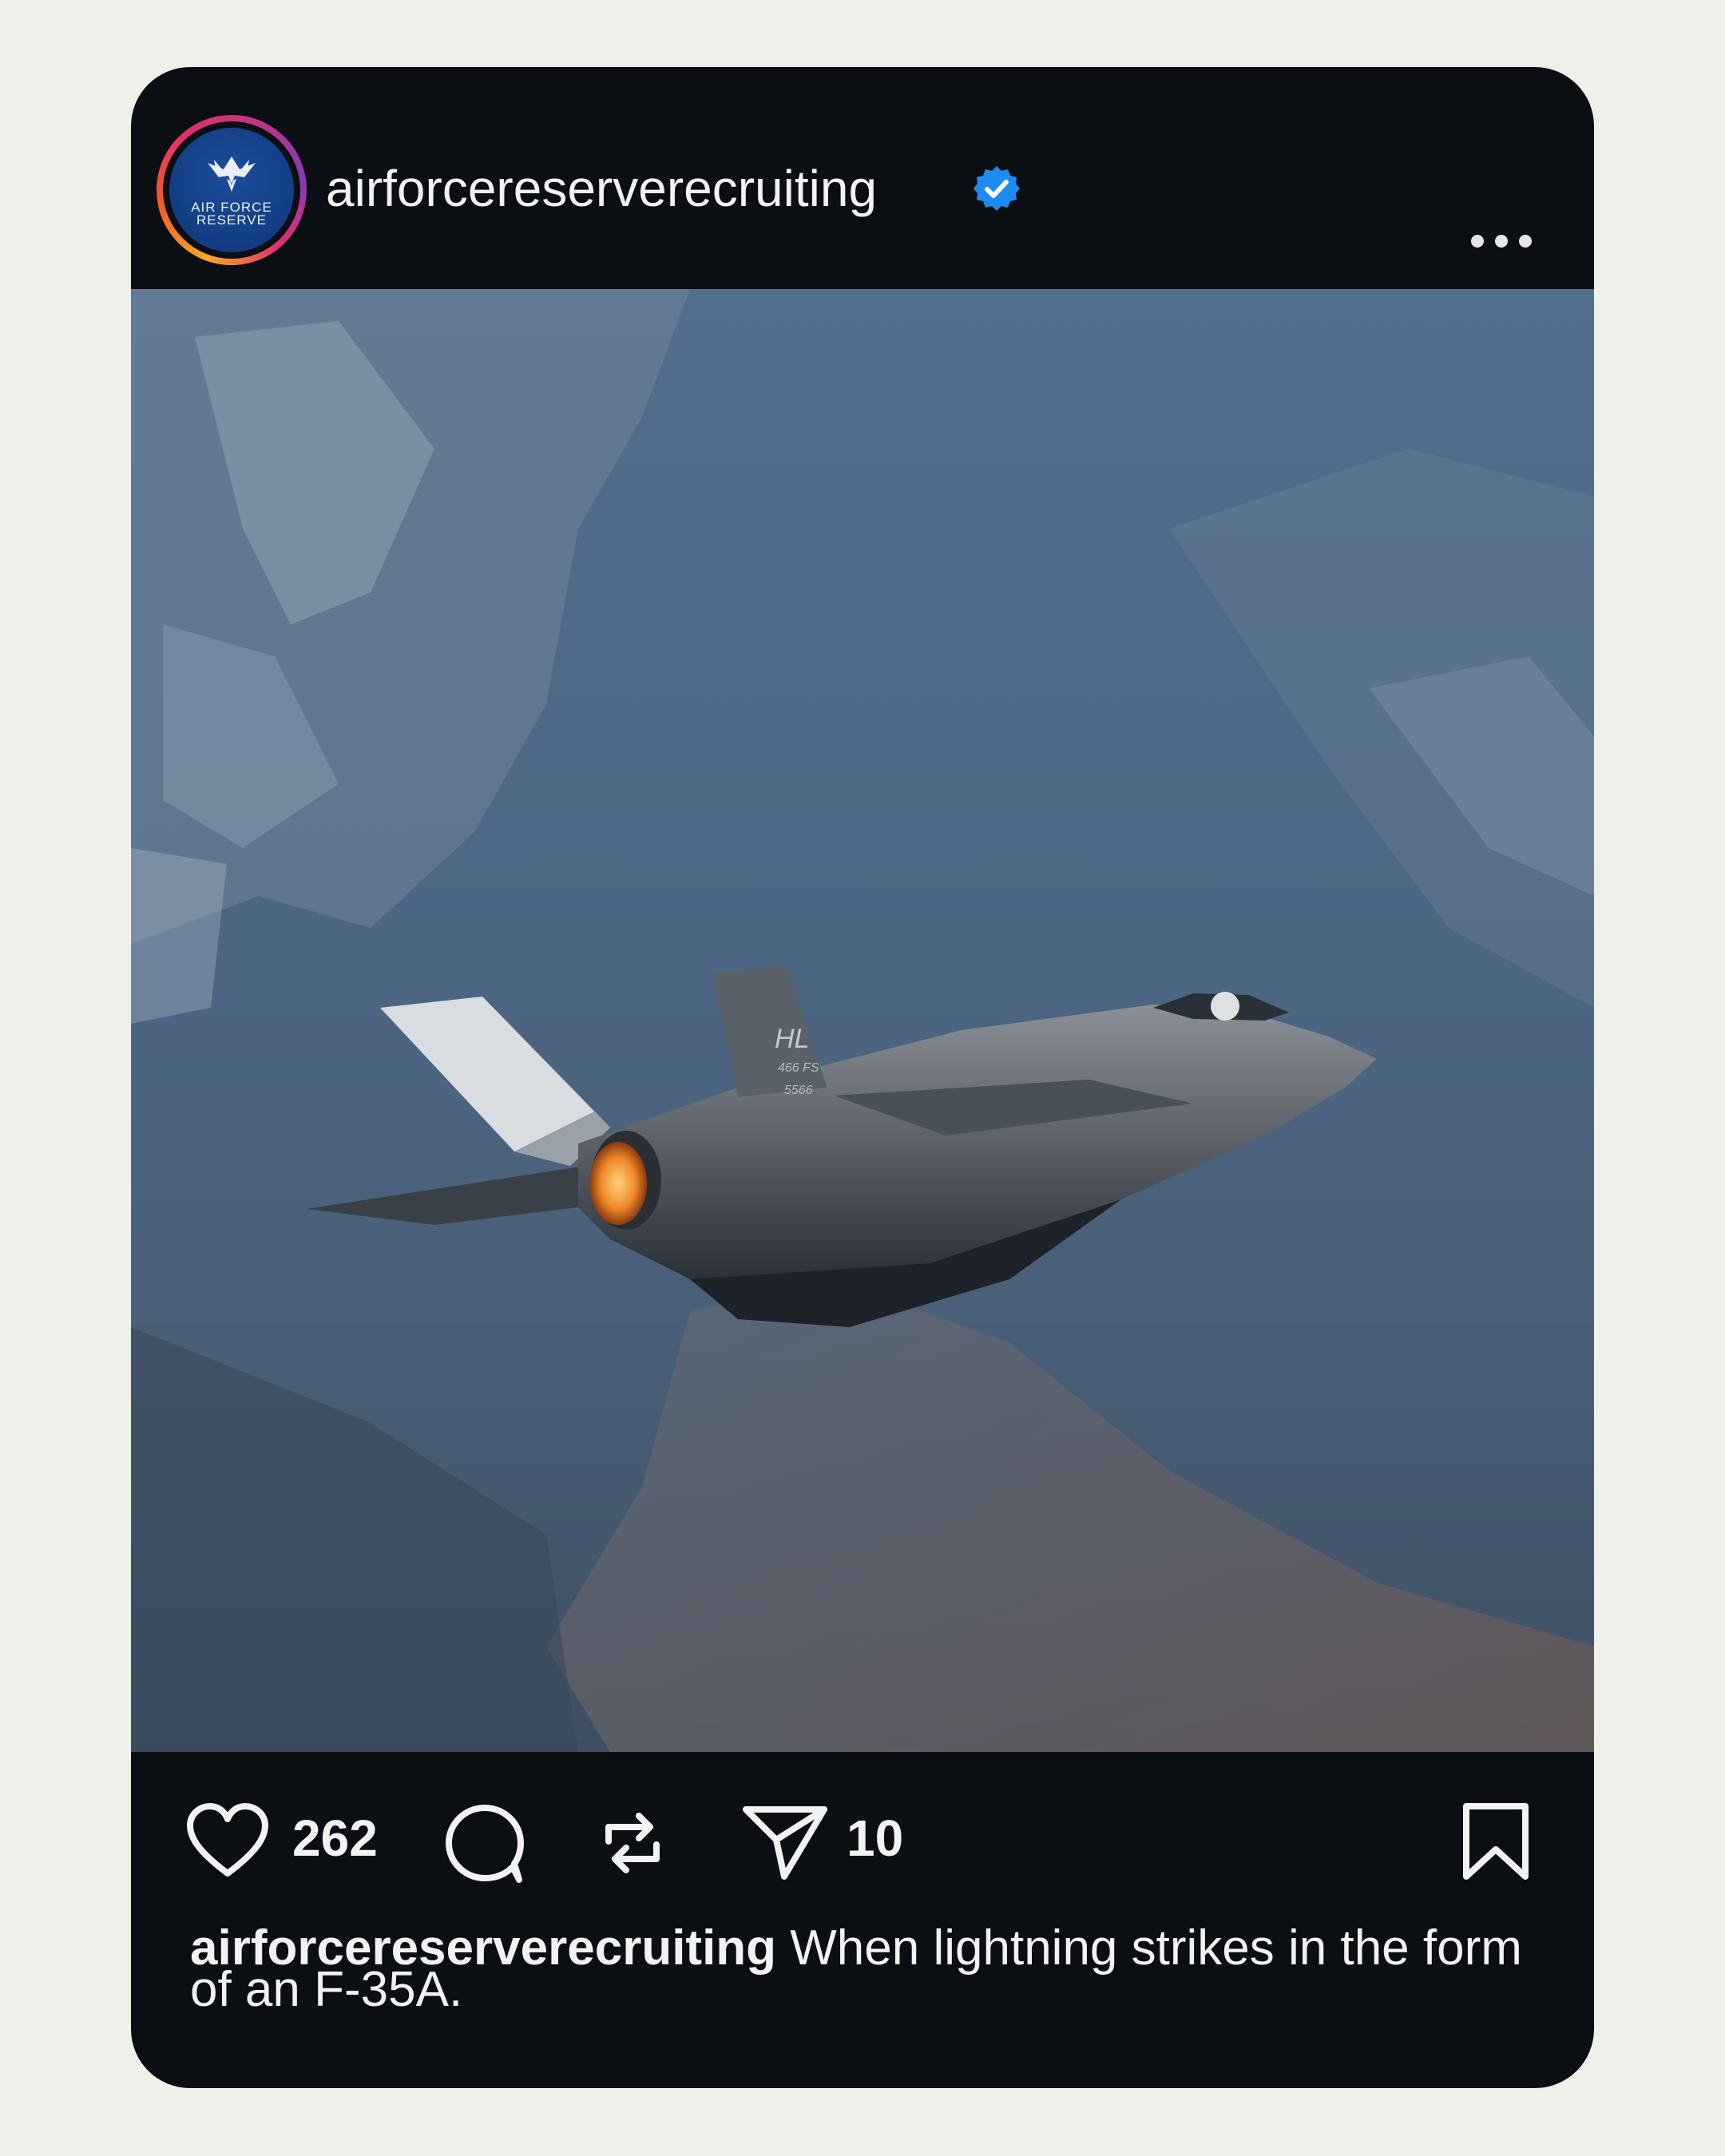  What do you see at coordinates (875, 1838) in the screenshot?
I see `share-count: 10` at bounding box center [875, 1838].